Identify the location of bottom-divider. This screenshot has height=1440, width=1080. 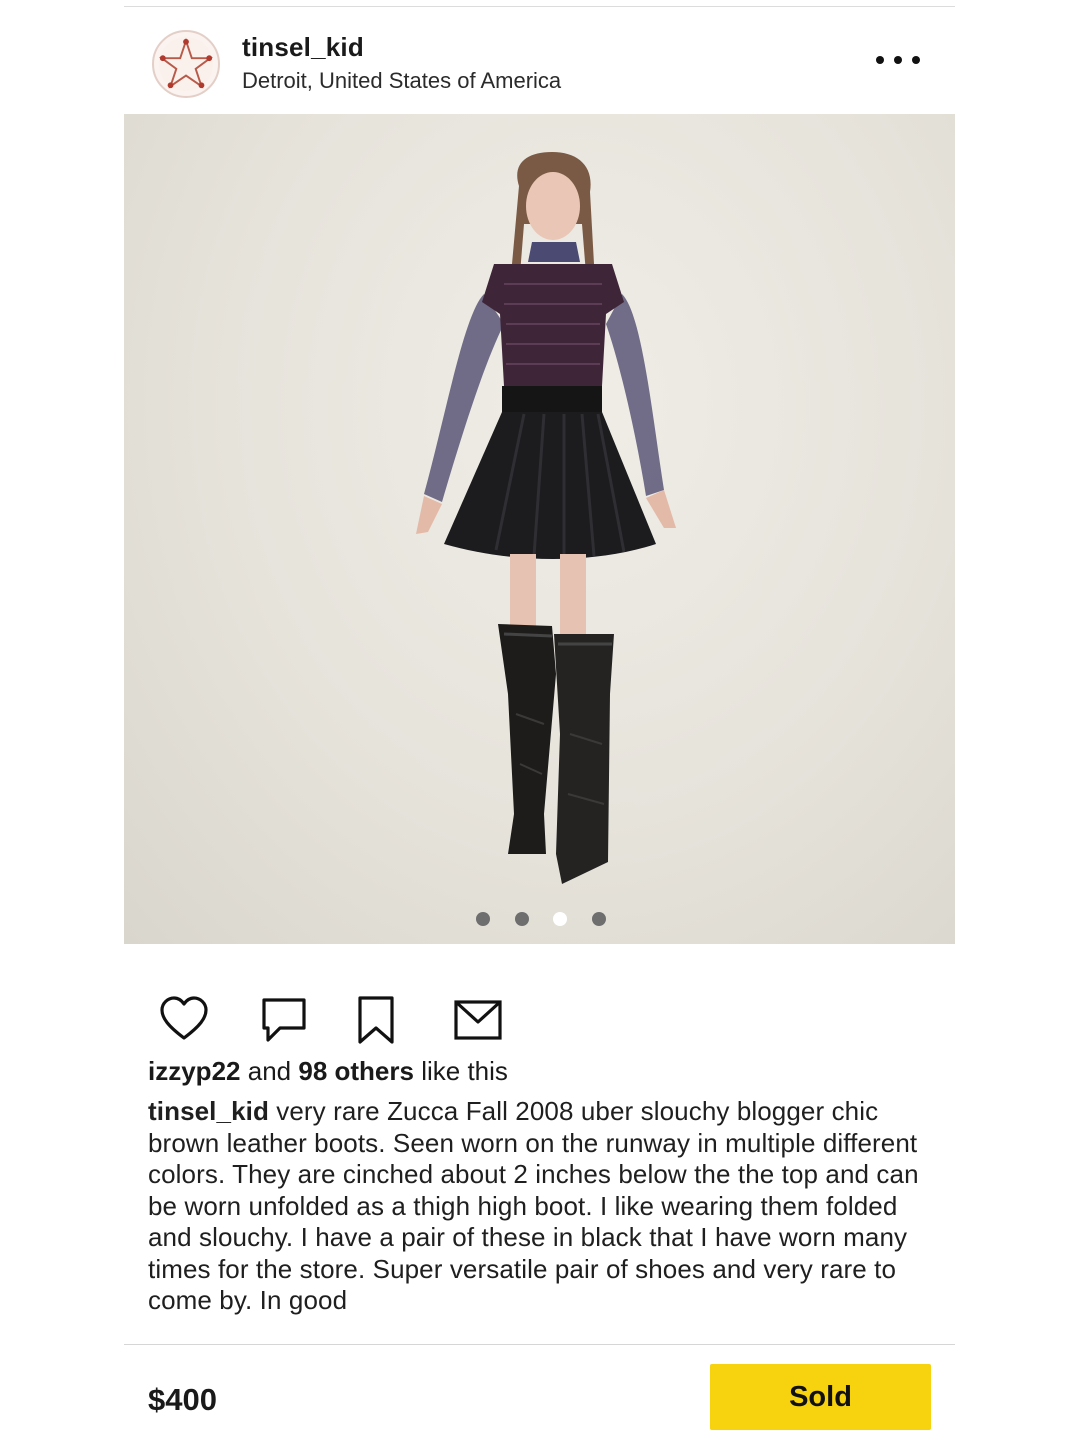
(539, 1344).